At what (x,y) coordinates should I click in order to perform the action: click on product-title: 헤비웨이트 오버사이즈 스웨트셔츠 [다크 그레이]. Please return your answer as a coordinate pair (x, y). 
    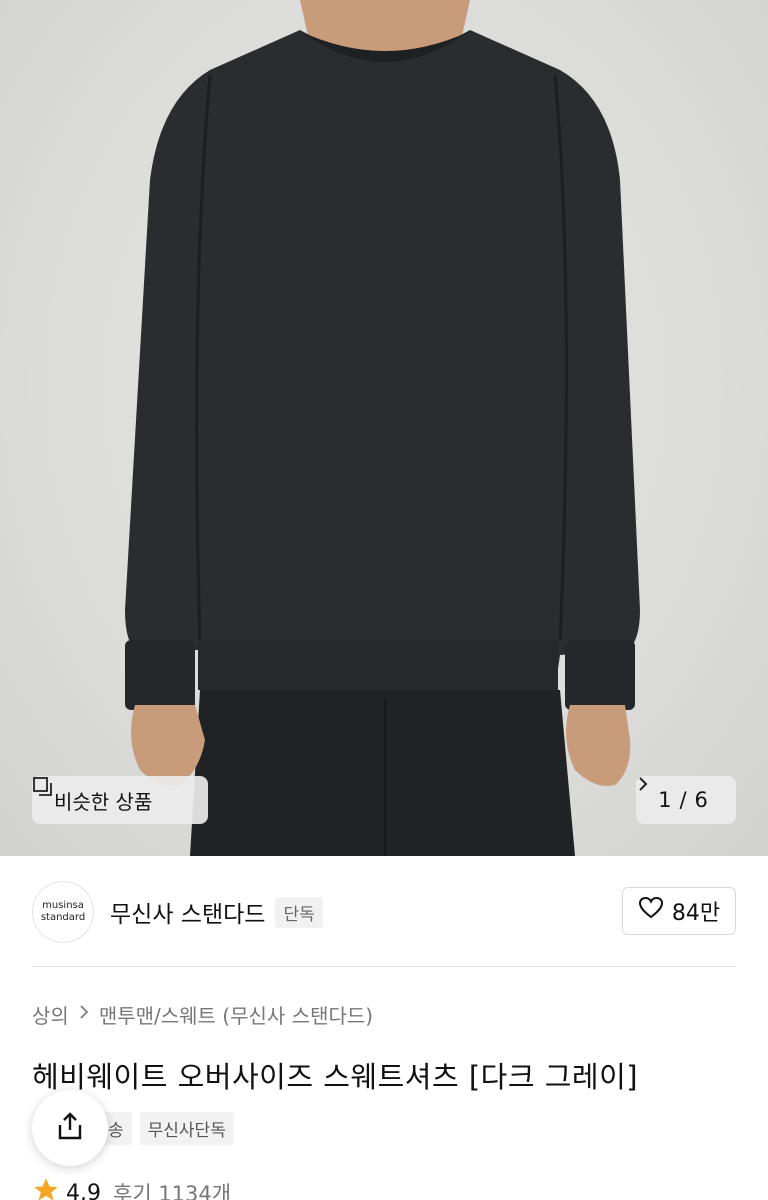
    Looking at the image, I should click on (335, 1077).